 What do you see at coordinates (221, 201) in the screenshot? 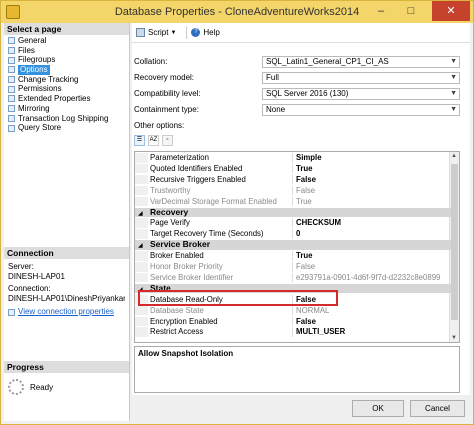
I see `property-name: VarDecimal Storage Format Enabled` at bounding box center [221, 201].